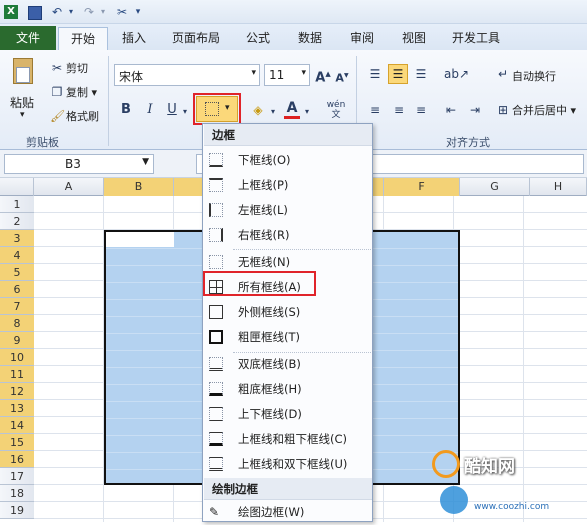 The image size is (587, 525). I want to click on menu-item-thick-bottom-border: 粗底框线(H), so click(288, 389).